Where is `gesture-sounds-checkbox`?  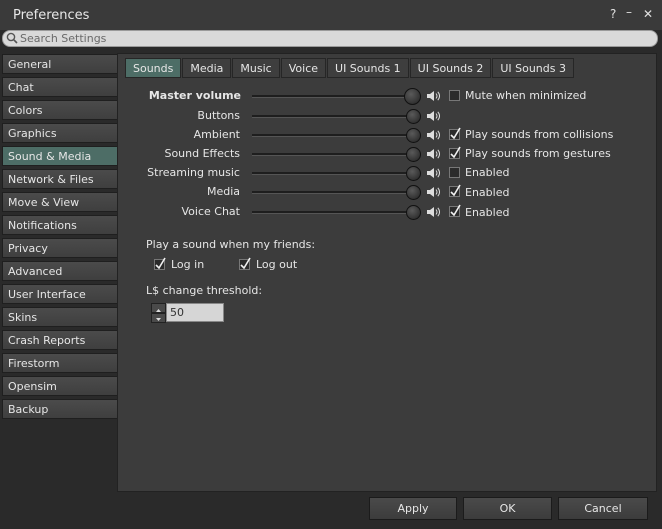 gesture-sounds-checkbox is located at coordinates (455, 152).